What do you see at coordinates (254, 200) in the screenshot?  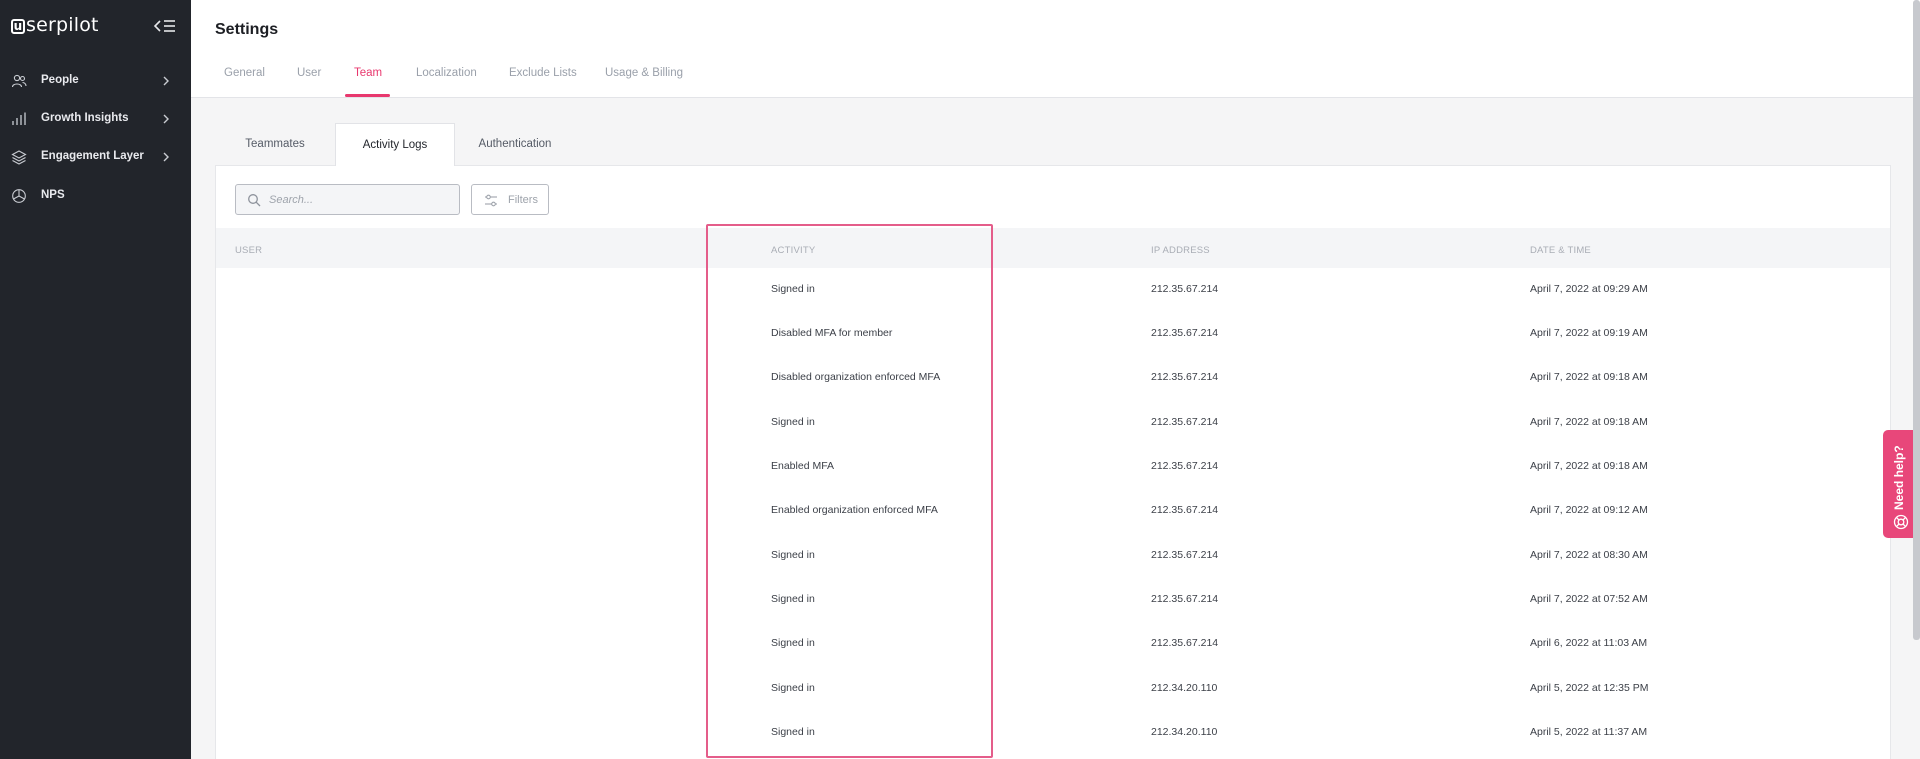 I see `search-icon` at bounding box center [254, 200].